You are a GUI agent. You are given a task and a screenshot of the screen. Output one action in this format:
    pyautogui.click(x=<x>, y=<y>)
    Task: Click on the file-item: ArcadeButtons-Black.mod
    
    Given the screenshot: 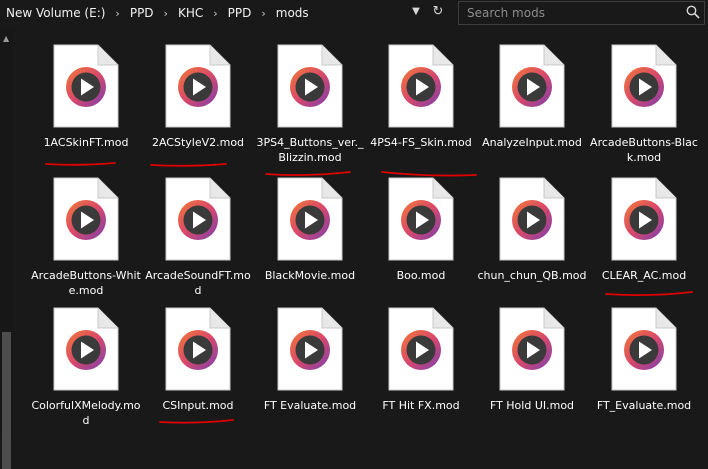 What is the action you would take?
    pyautogui.click(x=644, y=109)
    